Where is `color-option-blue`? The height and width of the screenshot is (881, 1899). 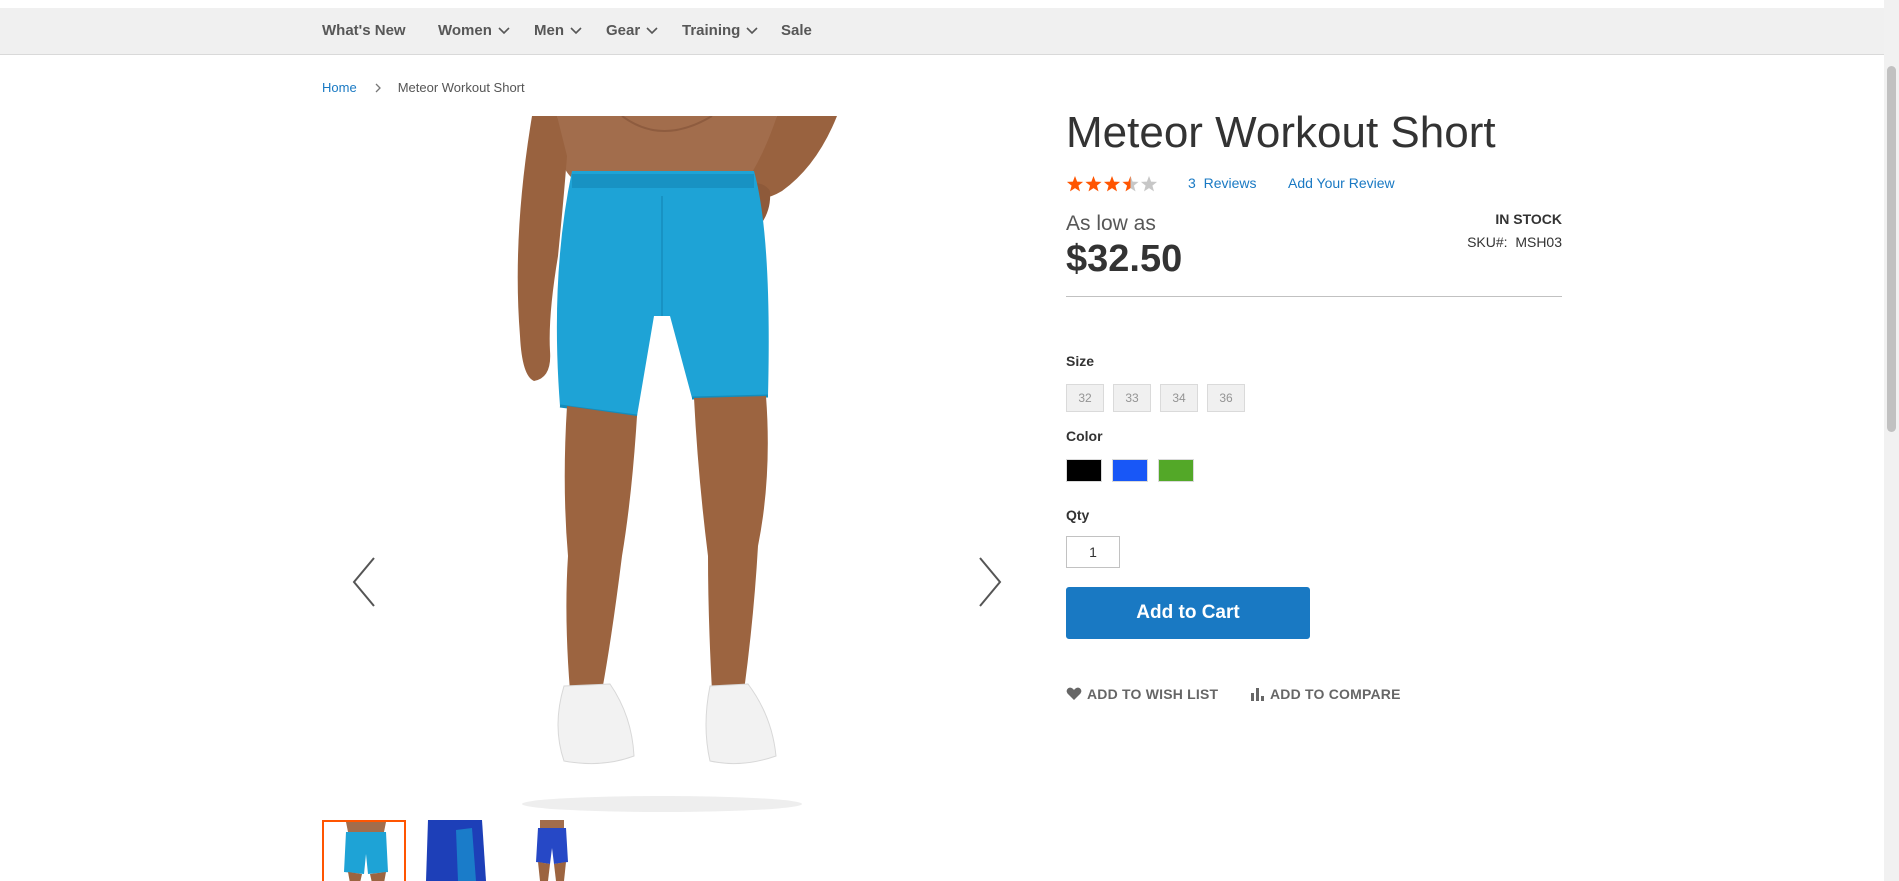
color-option-blue is located at coordinates (1130, 470).